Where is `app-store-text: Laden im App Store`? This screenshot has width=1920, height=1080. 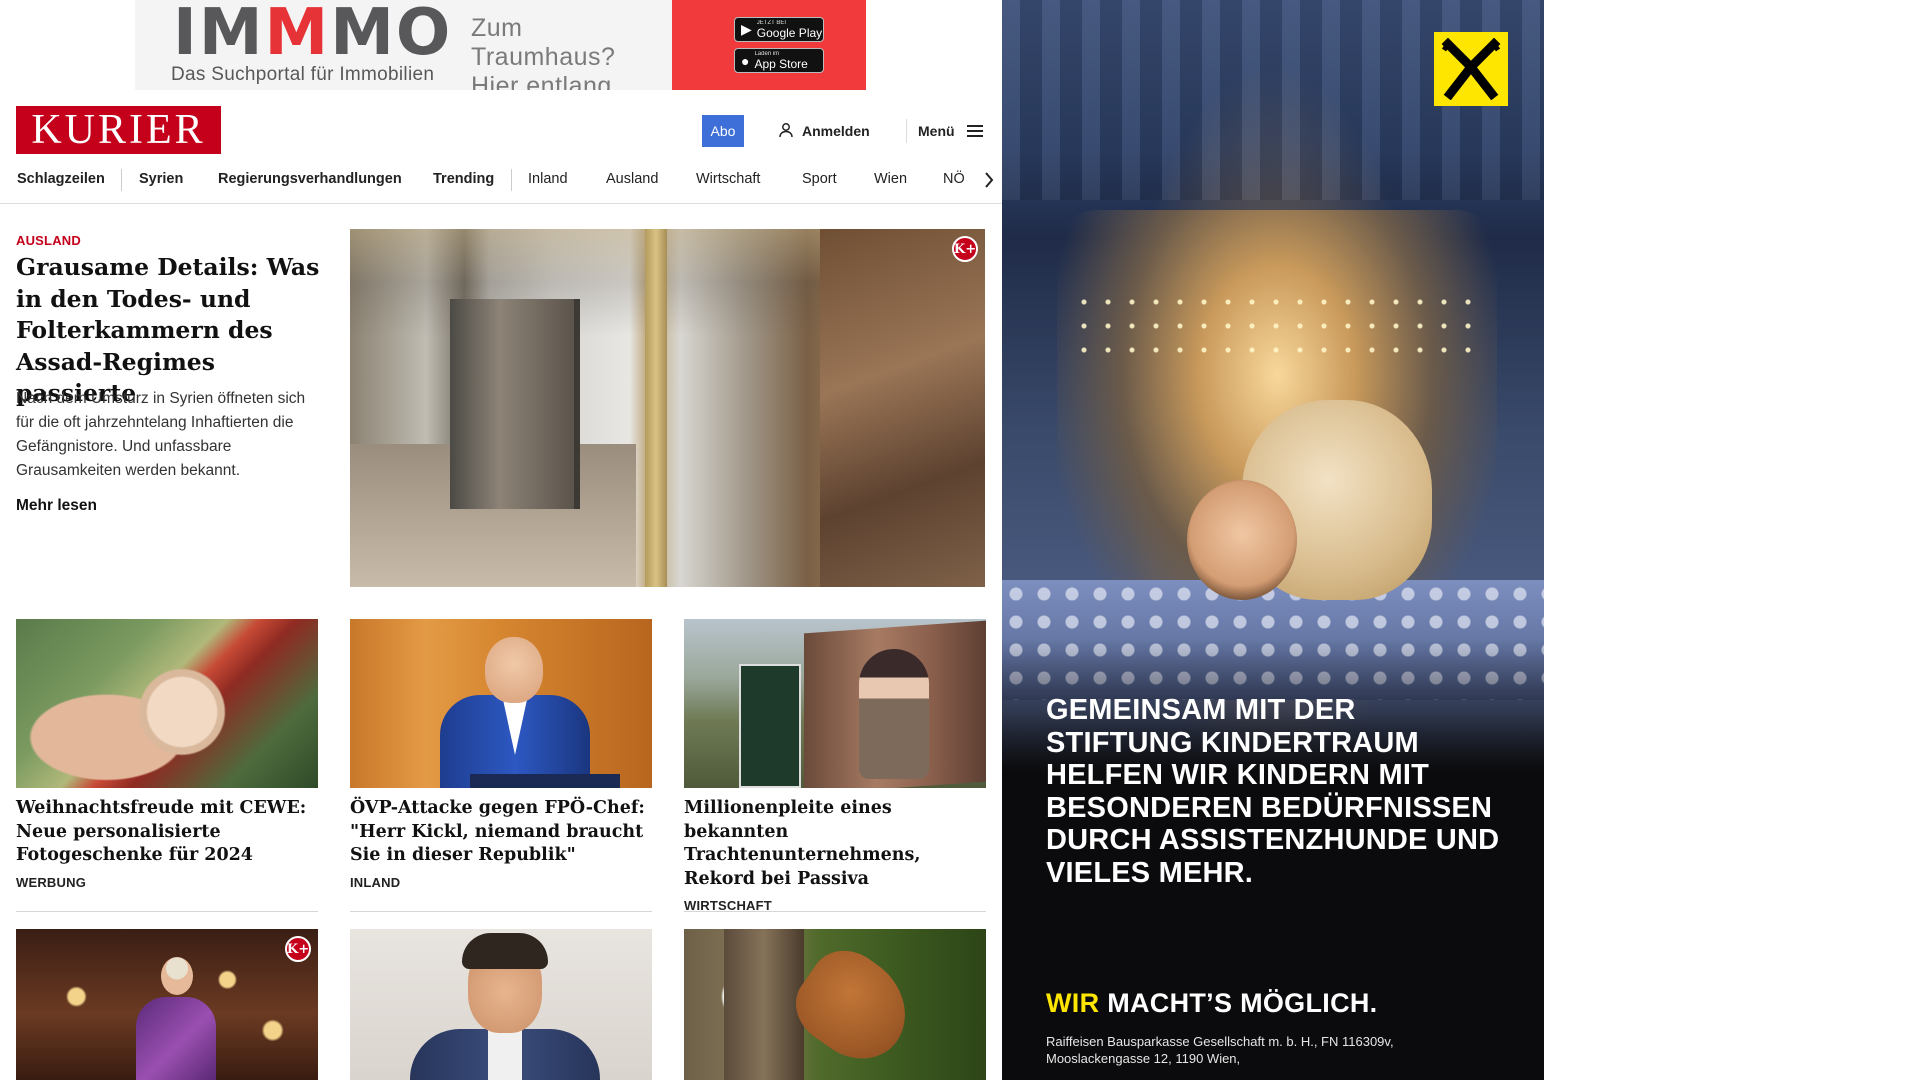
app-store-text: Laden im App Store is located at coordinates (780, 61).